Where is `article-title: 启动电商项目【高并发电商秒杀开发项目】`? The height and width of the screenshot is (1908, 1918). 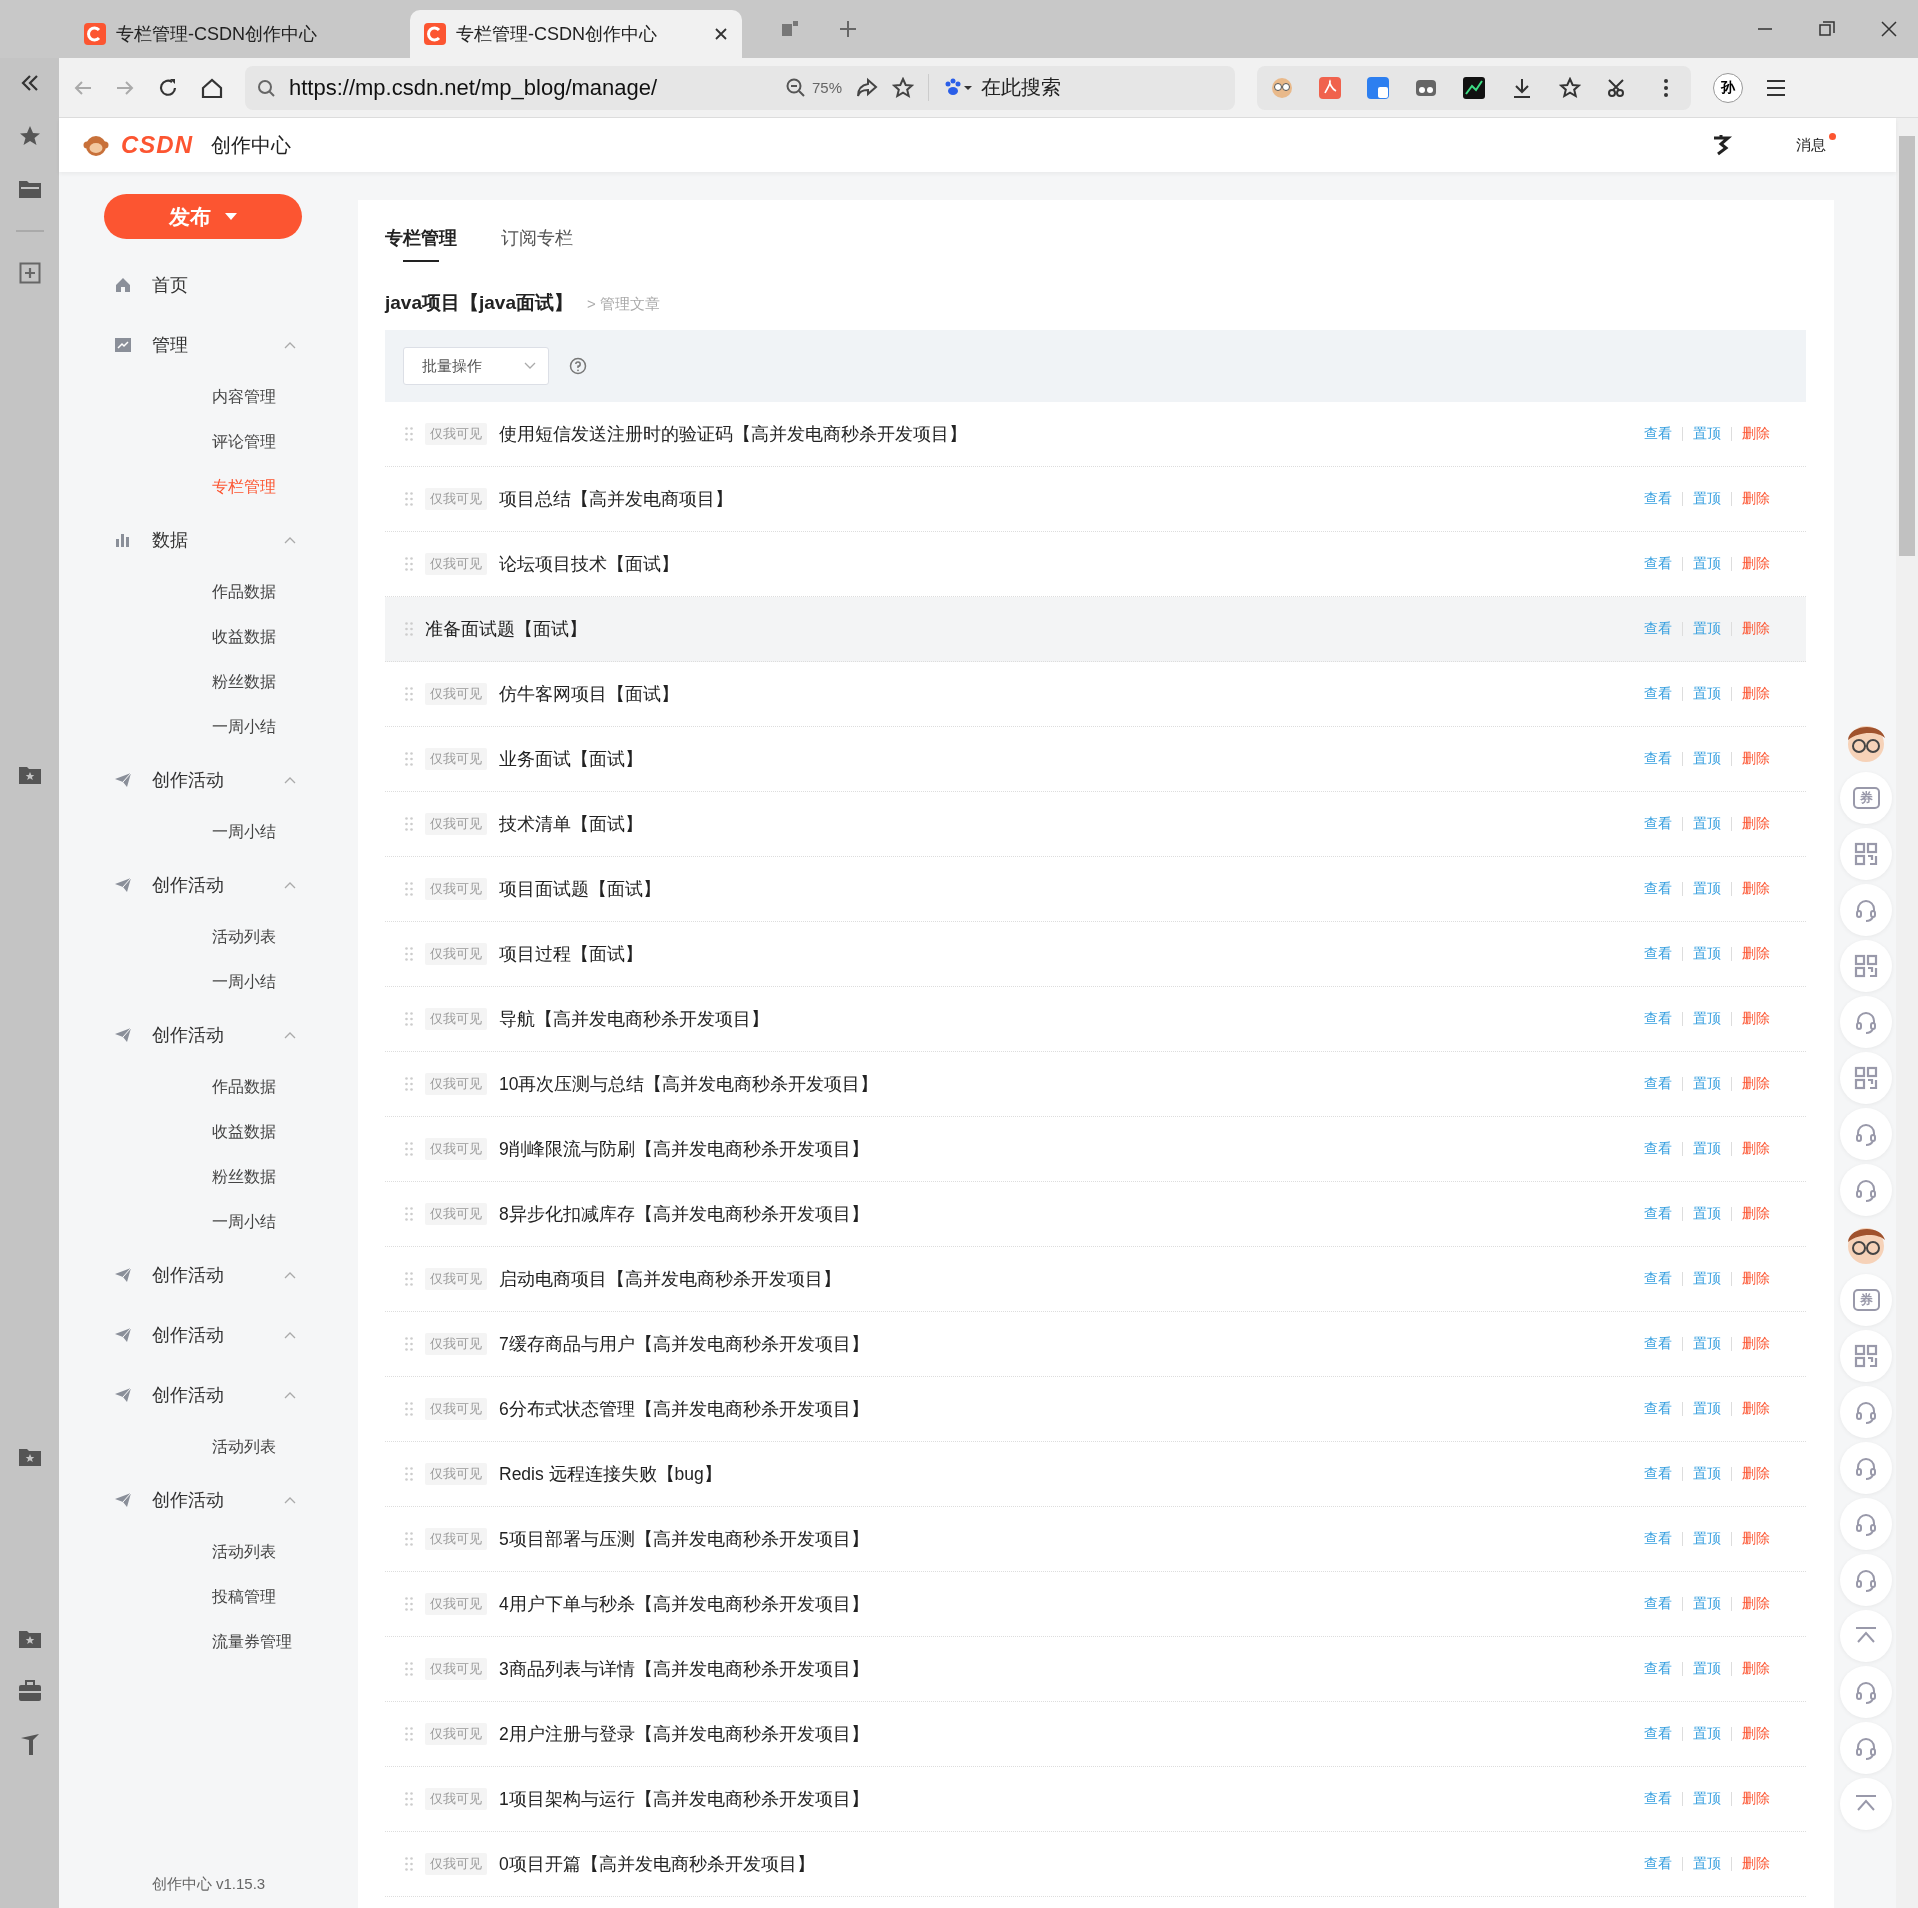 article-title: 启动电商项目【高并发电商秒杀开发项目】 is located at coordinates (1060, 1279).